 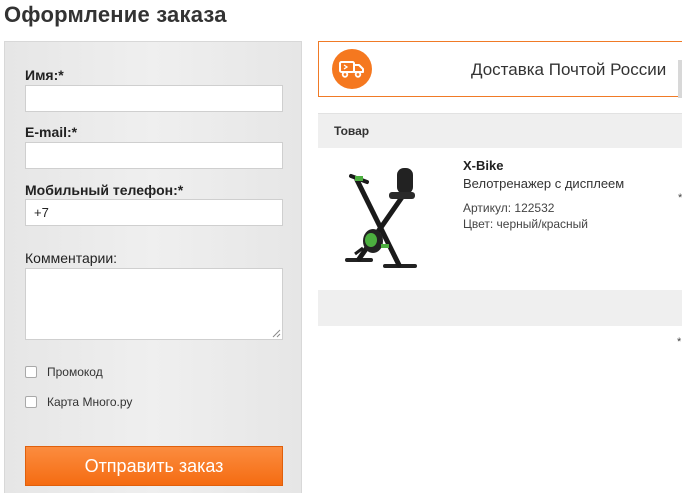 What do you see at coordinates (483, 165) in the screenshot?
I see `product-name: X-Bike` at bounding box center [483, 165].